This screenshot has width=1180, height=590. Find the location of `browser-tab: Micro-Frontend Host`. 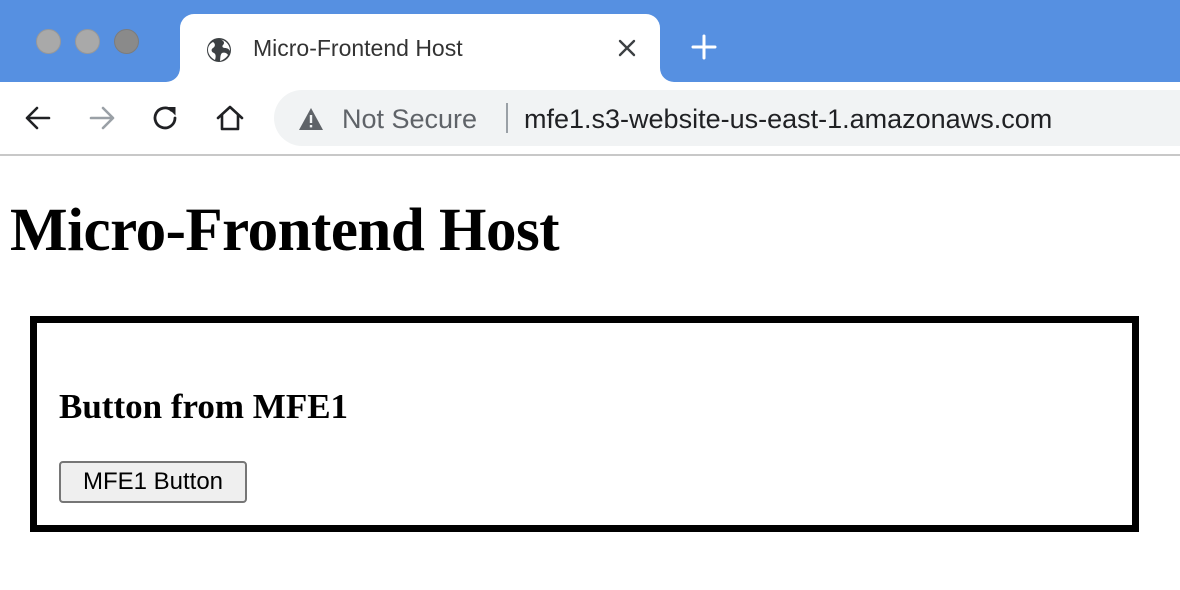

browser-tab: Micro-Frontend Host is located at coordinates (420, 48).